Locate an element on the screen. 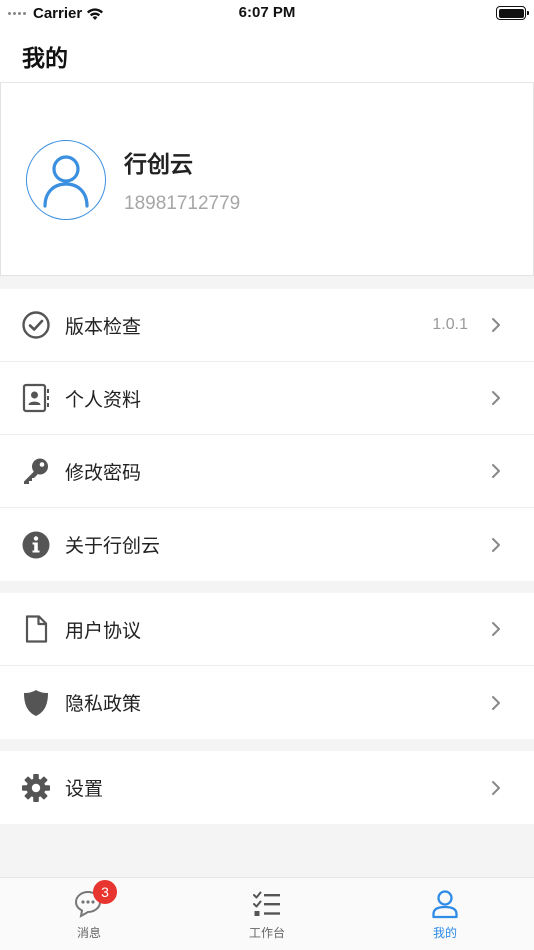 The image size is (534, 950). menu-item-label: 版本检查 is located at coordinates (103, 326).